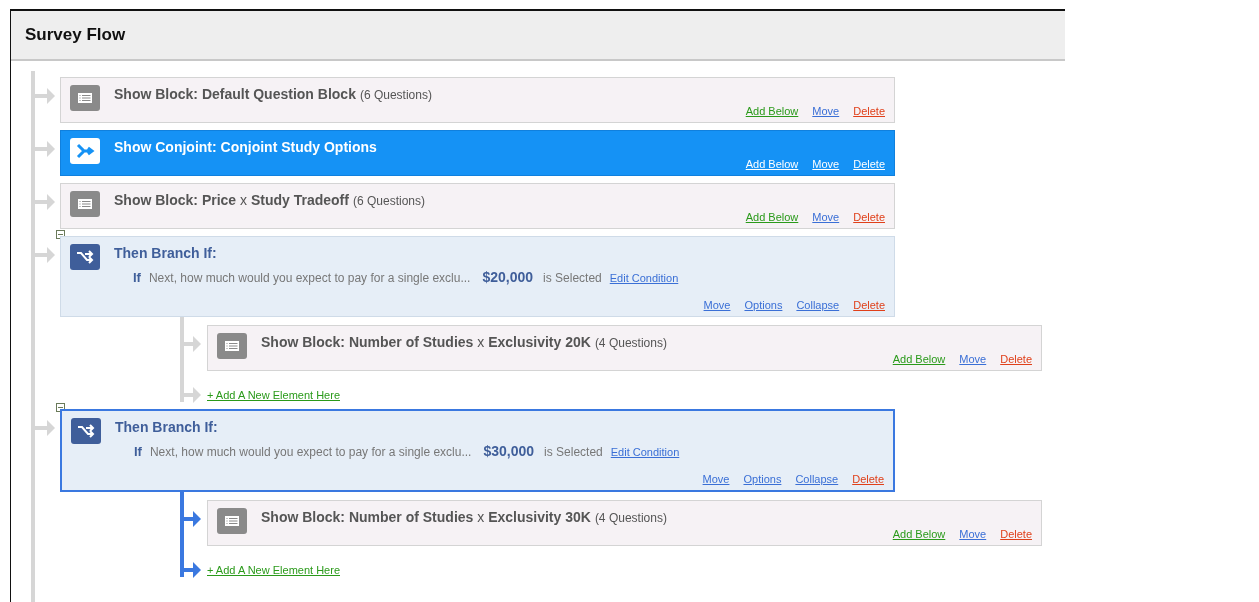 This screenshot has height=602, width=1259. What do you see at coordinates (426, 342) in the screenshot?
I see `element-title: Show Block: Number of Studies x Exclusivity 20K` at bounding box center [426, 342].